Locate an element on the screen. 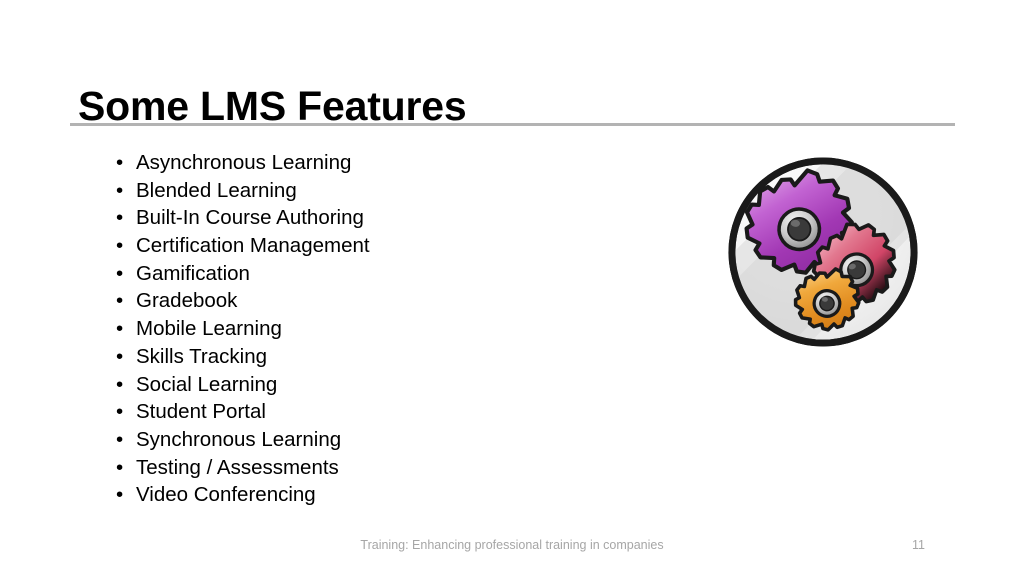 This screenshot has width=1024, height=576. list-item: • Video Conferencing is located at coordinates (241, 497).